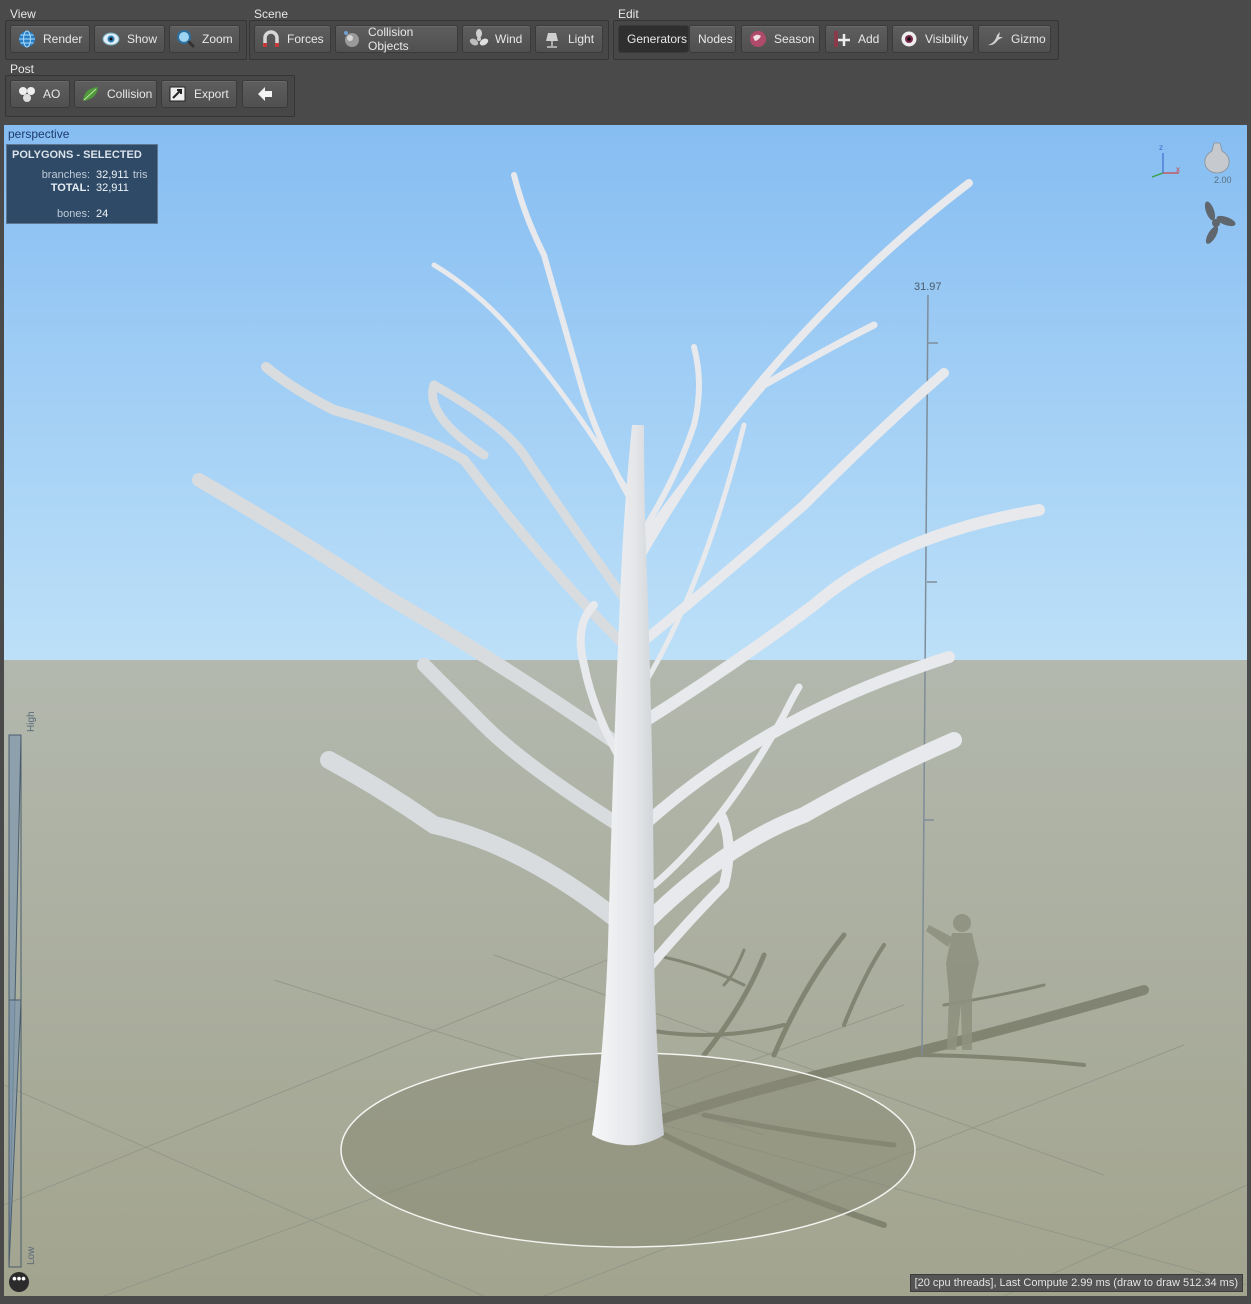  Describe the element at coordinates (52, 94) in the screenshot. I see `ao-label: AO` at that location.